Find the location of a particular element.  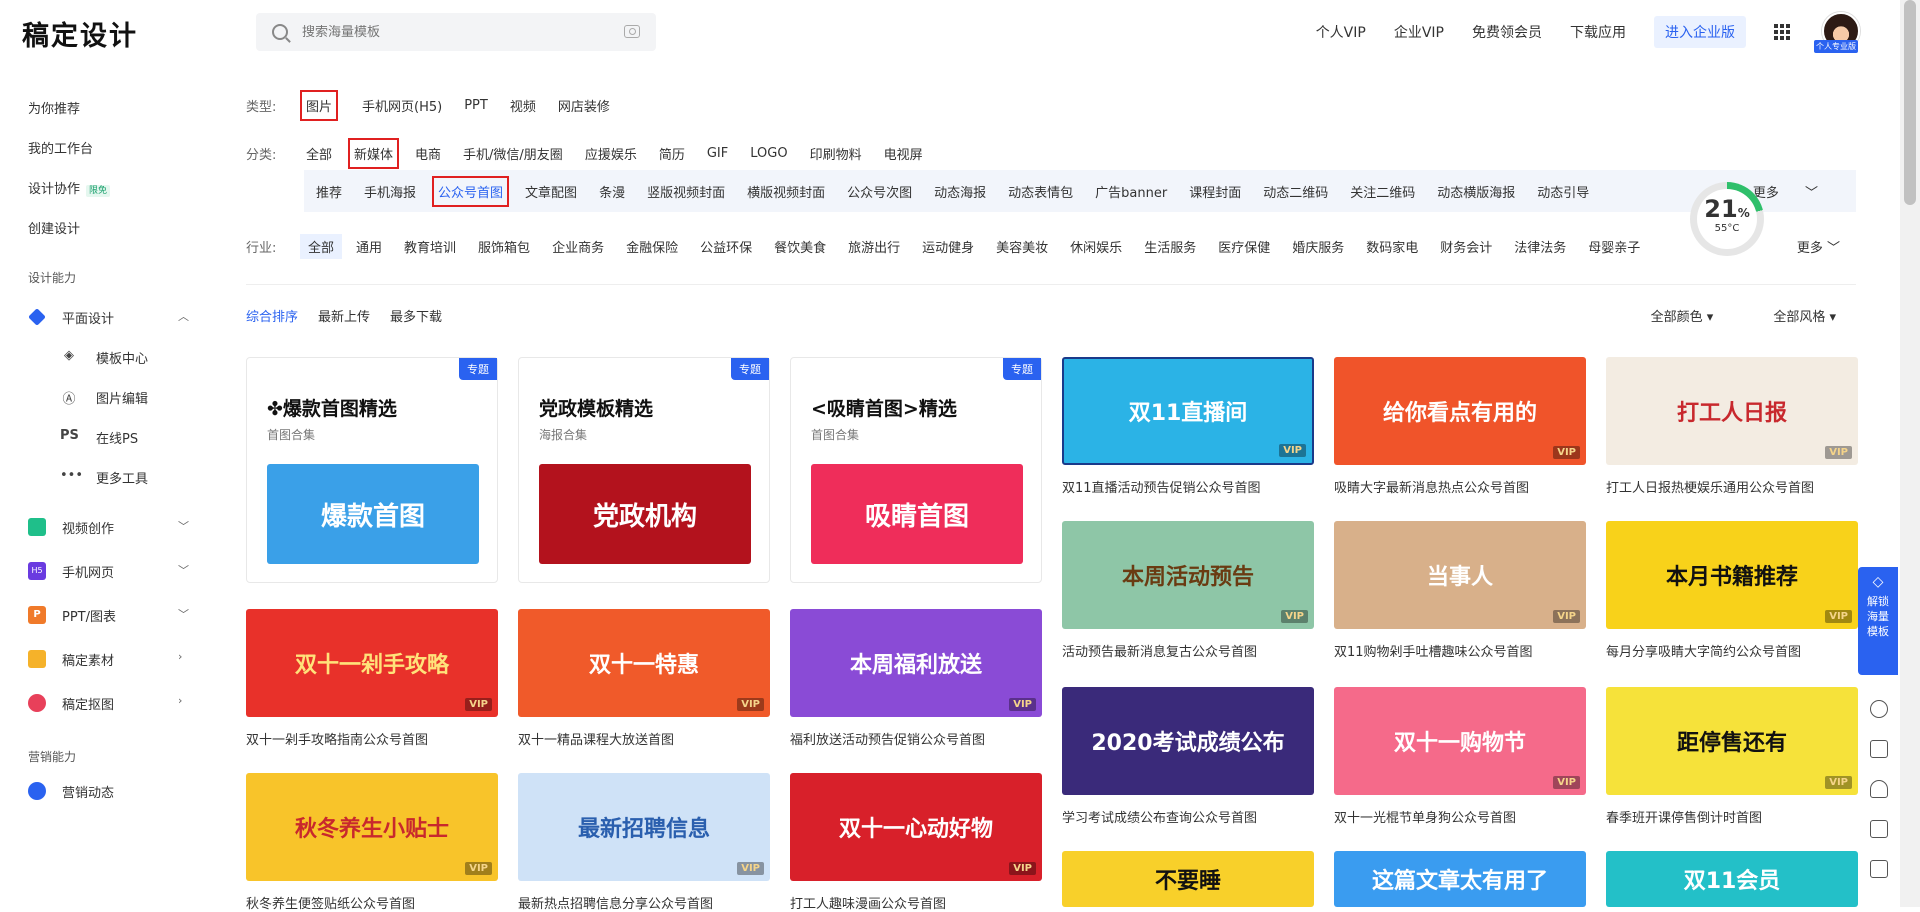

camera-icon is located at coordinates (632, 31).